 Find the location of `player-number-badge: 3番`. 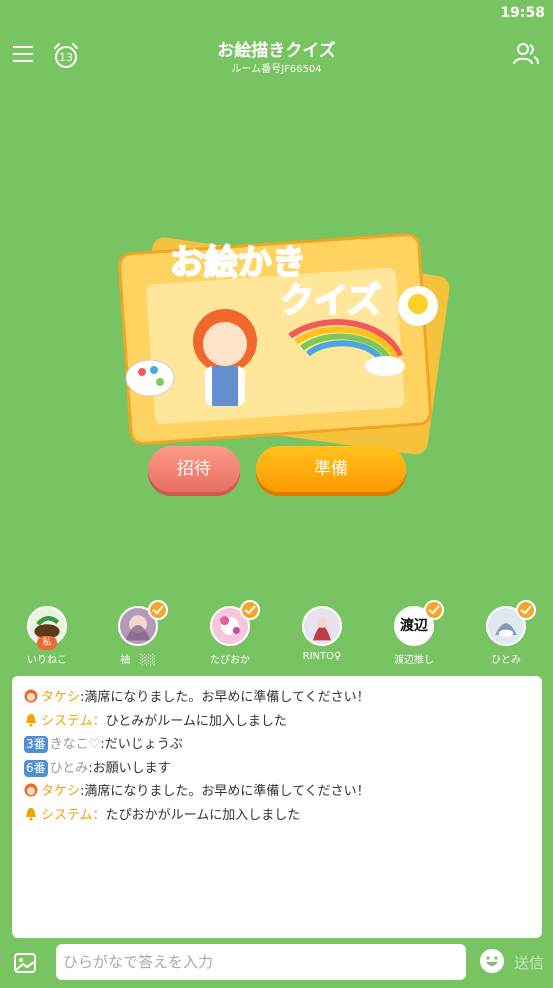

player-number-badge: 3番 is located at coordinates (36, 744).